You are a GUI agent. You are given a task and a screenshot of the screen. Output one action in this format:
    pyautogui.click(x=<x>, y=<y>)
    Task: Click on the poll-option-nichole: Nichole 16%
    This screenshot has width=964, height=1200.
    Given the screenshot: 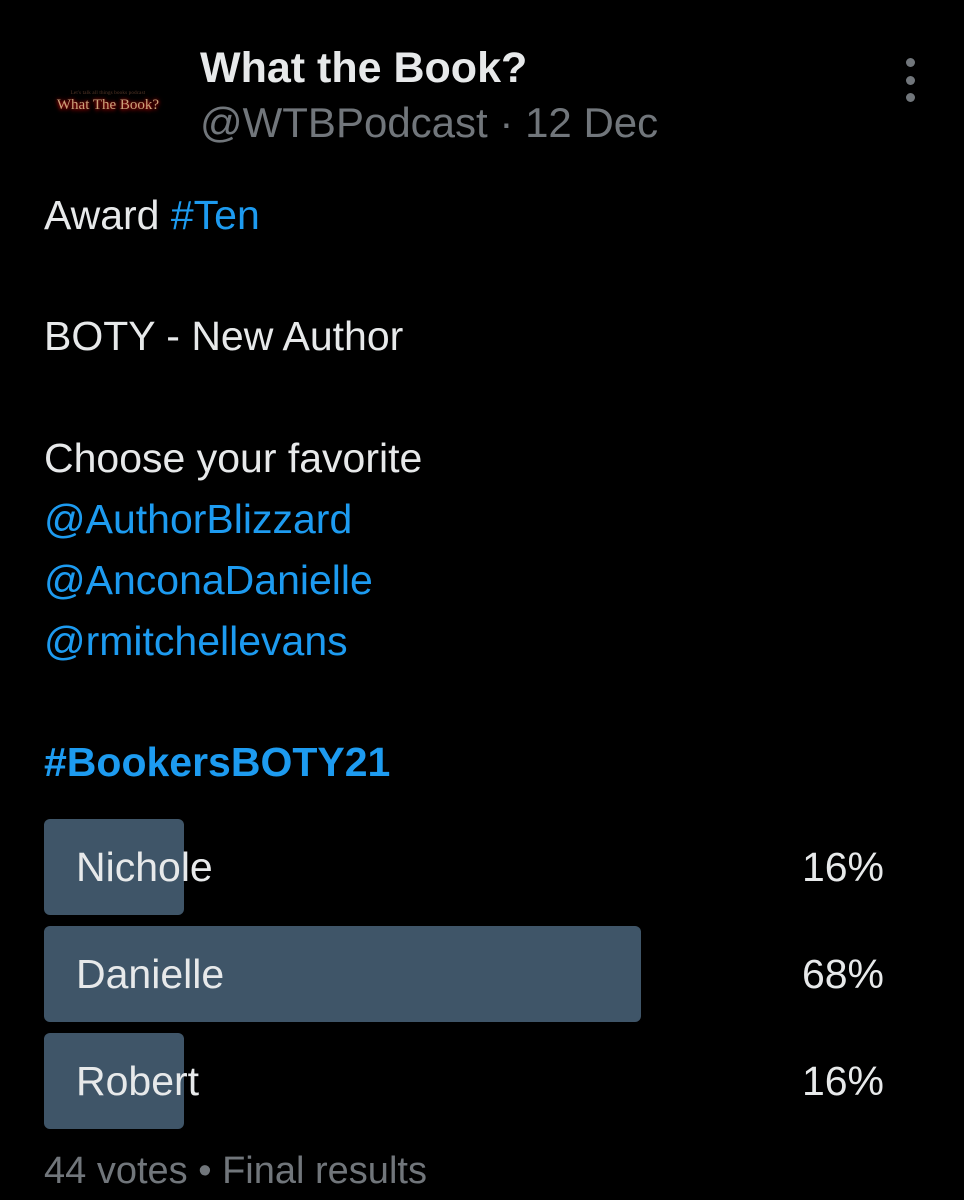 What is the action you would take?
    pyautogui.click(x=464, y=867)
    